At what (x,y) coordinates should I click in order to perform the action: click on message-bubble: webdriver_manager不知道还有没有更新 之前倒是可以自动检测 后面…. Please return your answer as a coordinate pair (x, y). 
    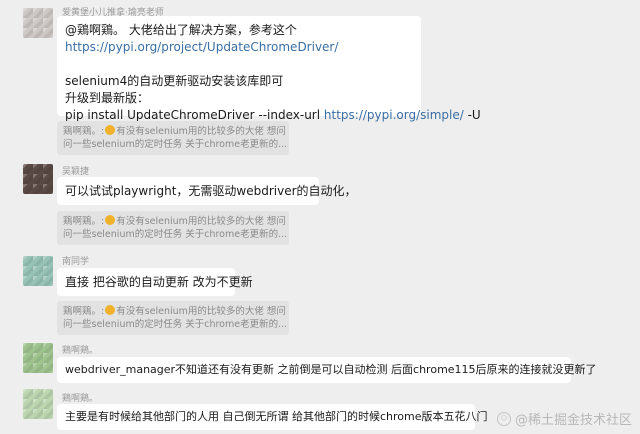
    Looking at the image, I should click on (327, 370).